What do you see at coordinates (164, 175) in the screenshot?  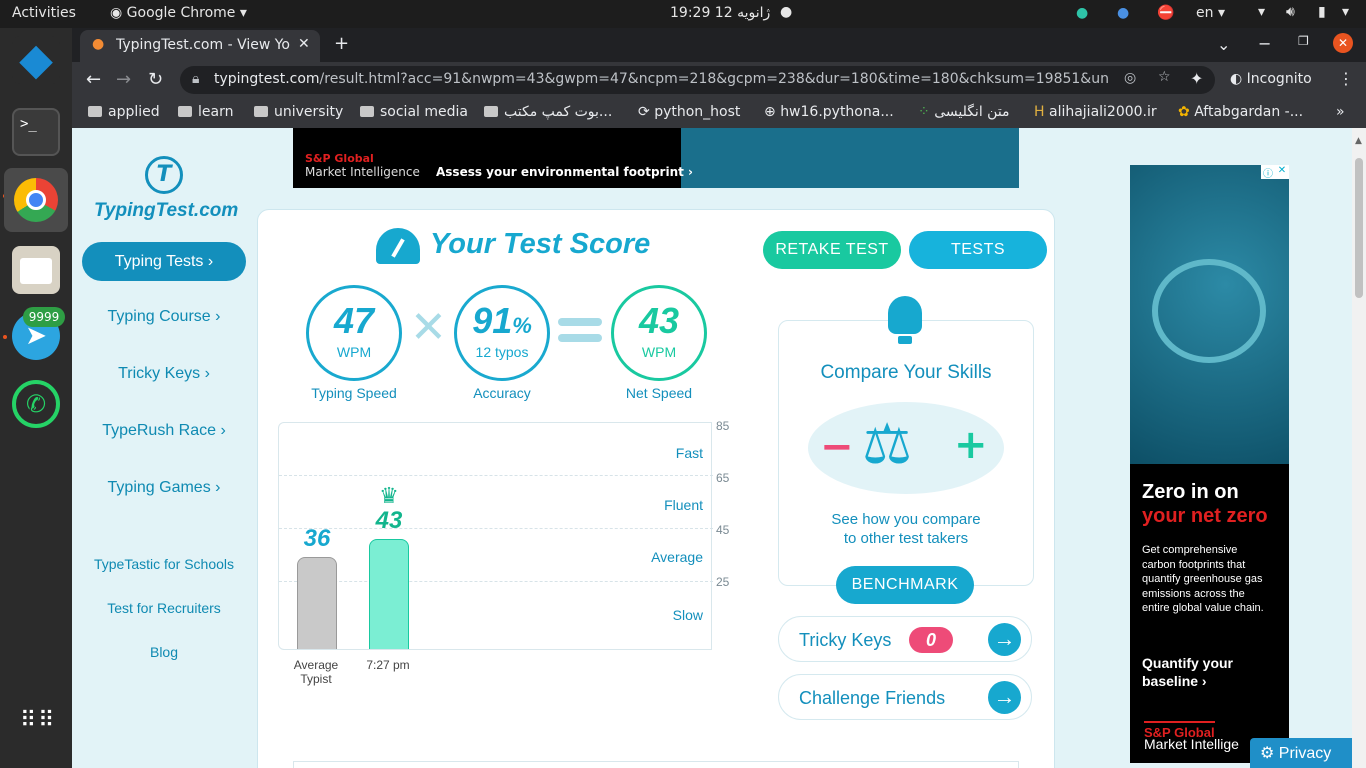 I see `logo-icon: T` at bounding box center [164, 175].